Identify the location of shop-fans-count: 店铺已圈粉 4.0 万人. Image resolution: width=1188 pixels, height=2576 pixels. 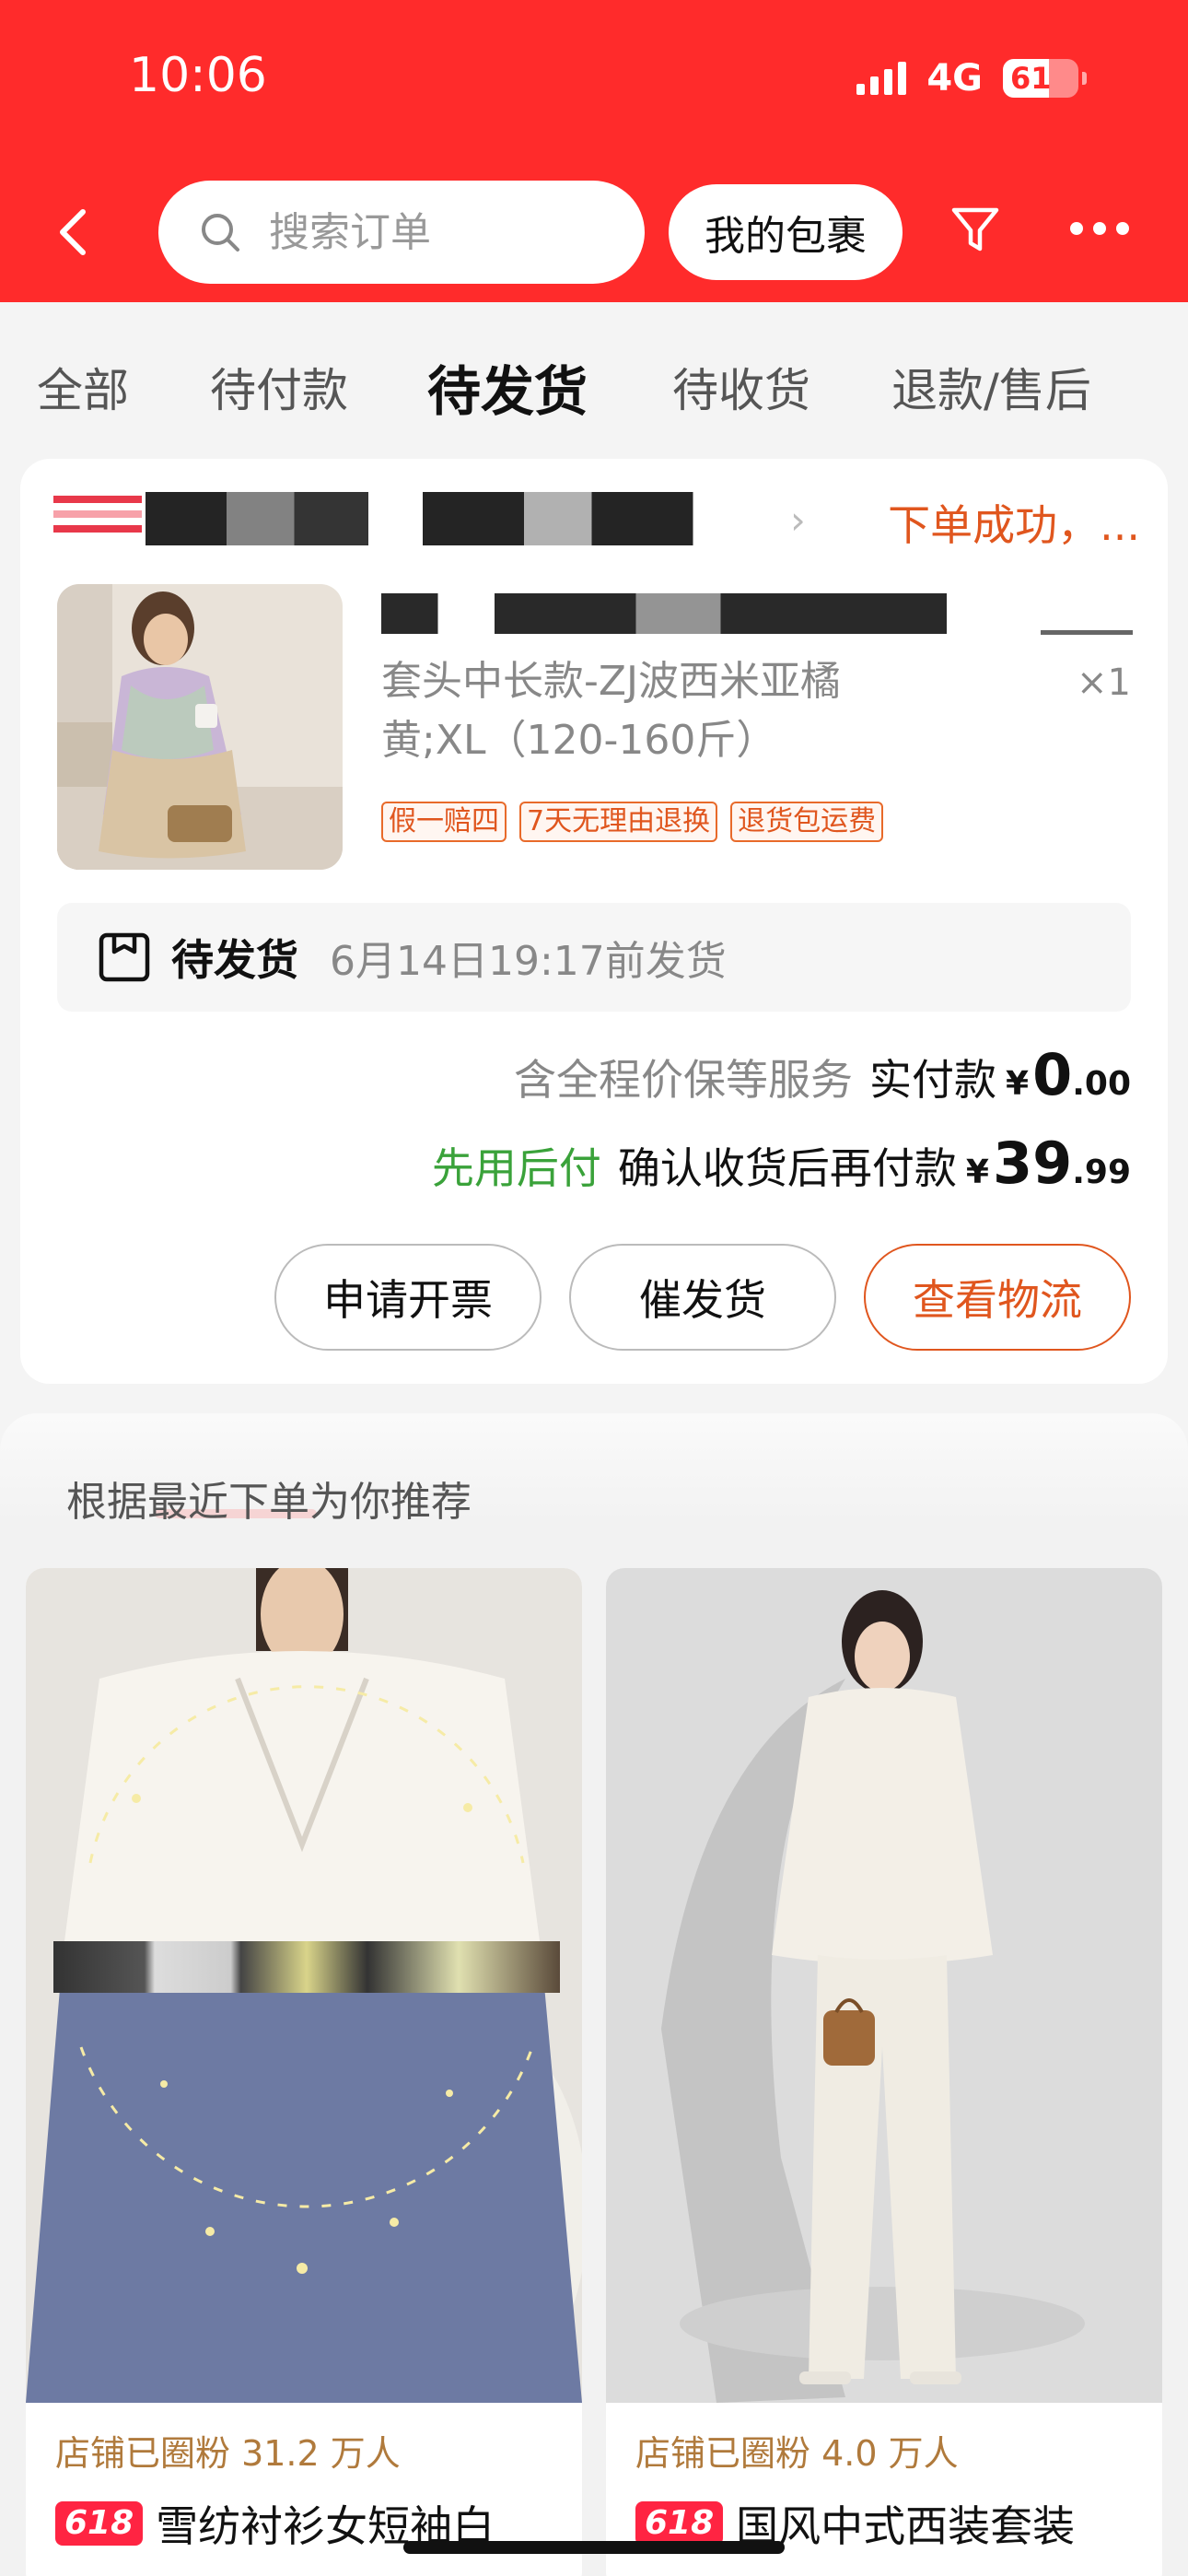
(797, 2453).